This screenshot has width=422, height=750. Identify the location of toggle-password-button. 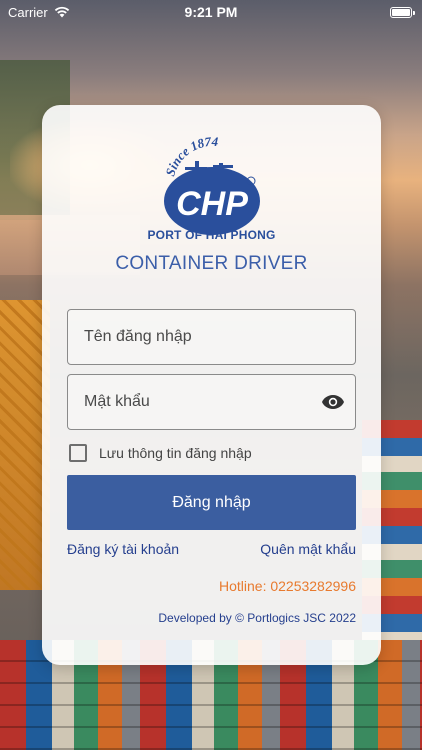
(333, 402).